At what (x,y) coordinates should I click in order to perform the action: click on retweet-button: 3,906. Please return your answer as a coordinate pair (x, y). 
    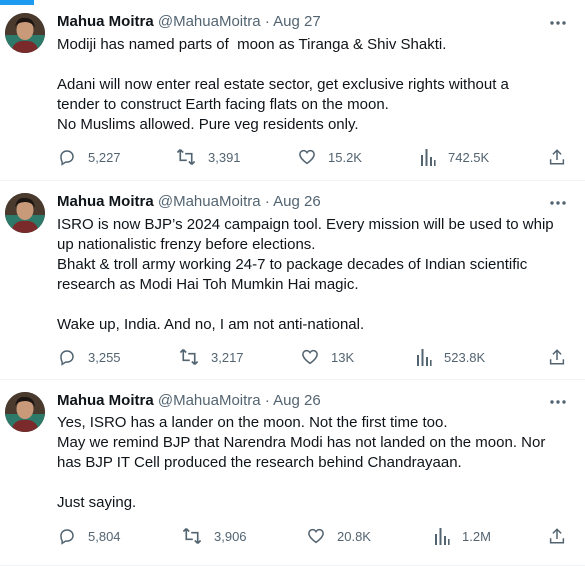
    Looking at the image, I should click on (214, 536).